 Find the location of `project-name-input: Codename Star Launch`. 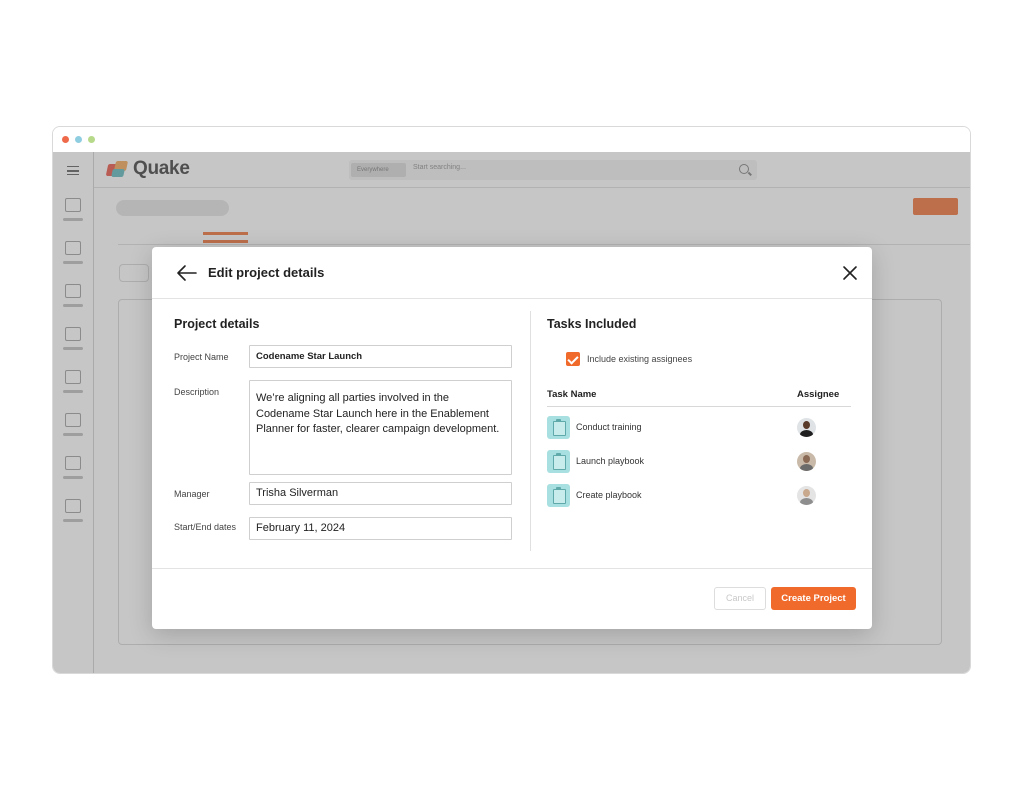

project-name-input: Codename Star Launch is located at coordinates (380, 356).